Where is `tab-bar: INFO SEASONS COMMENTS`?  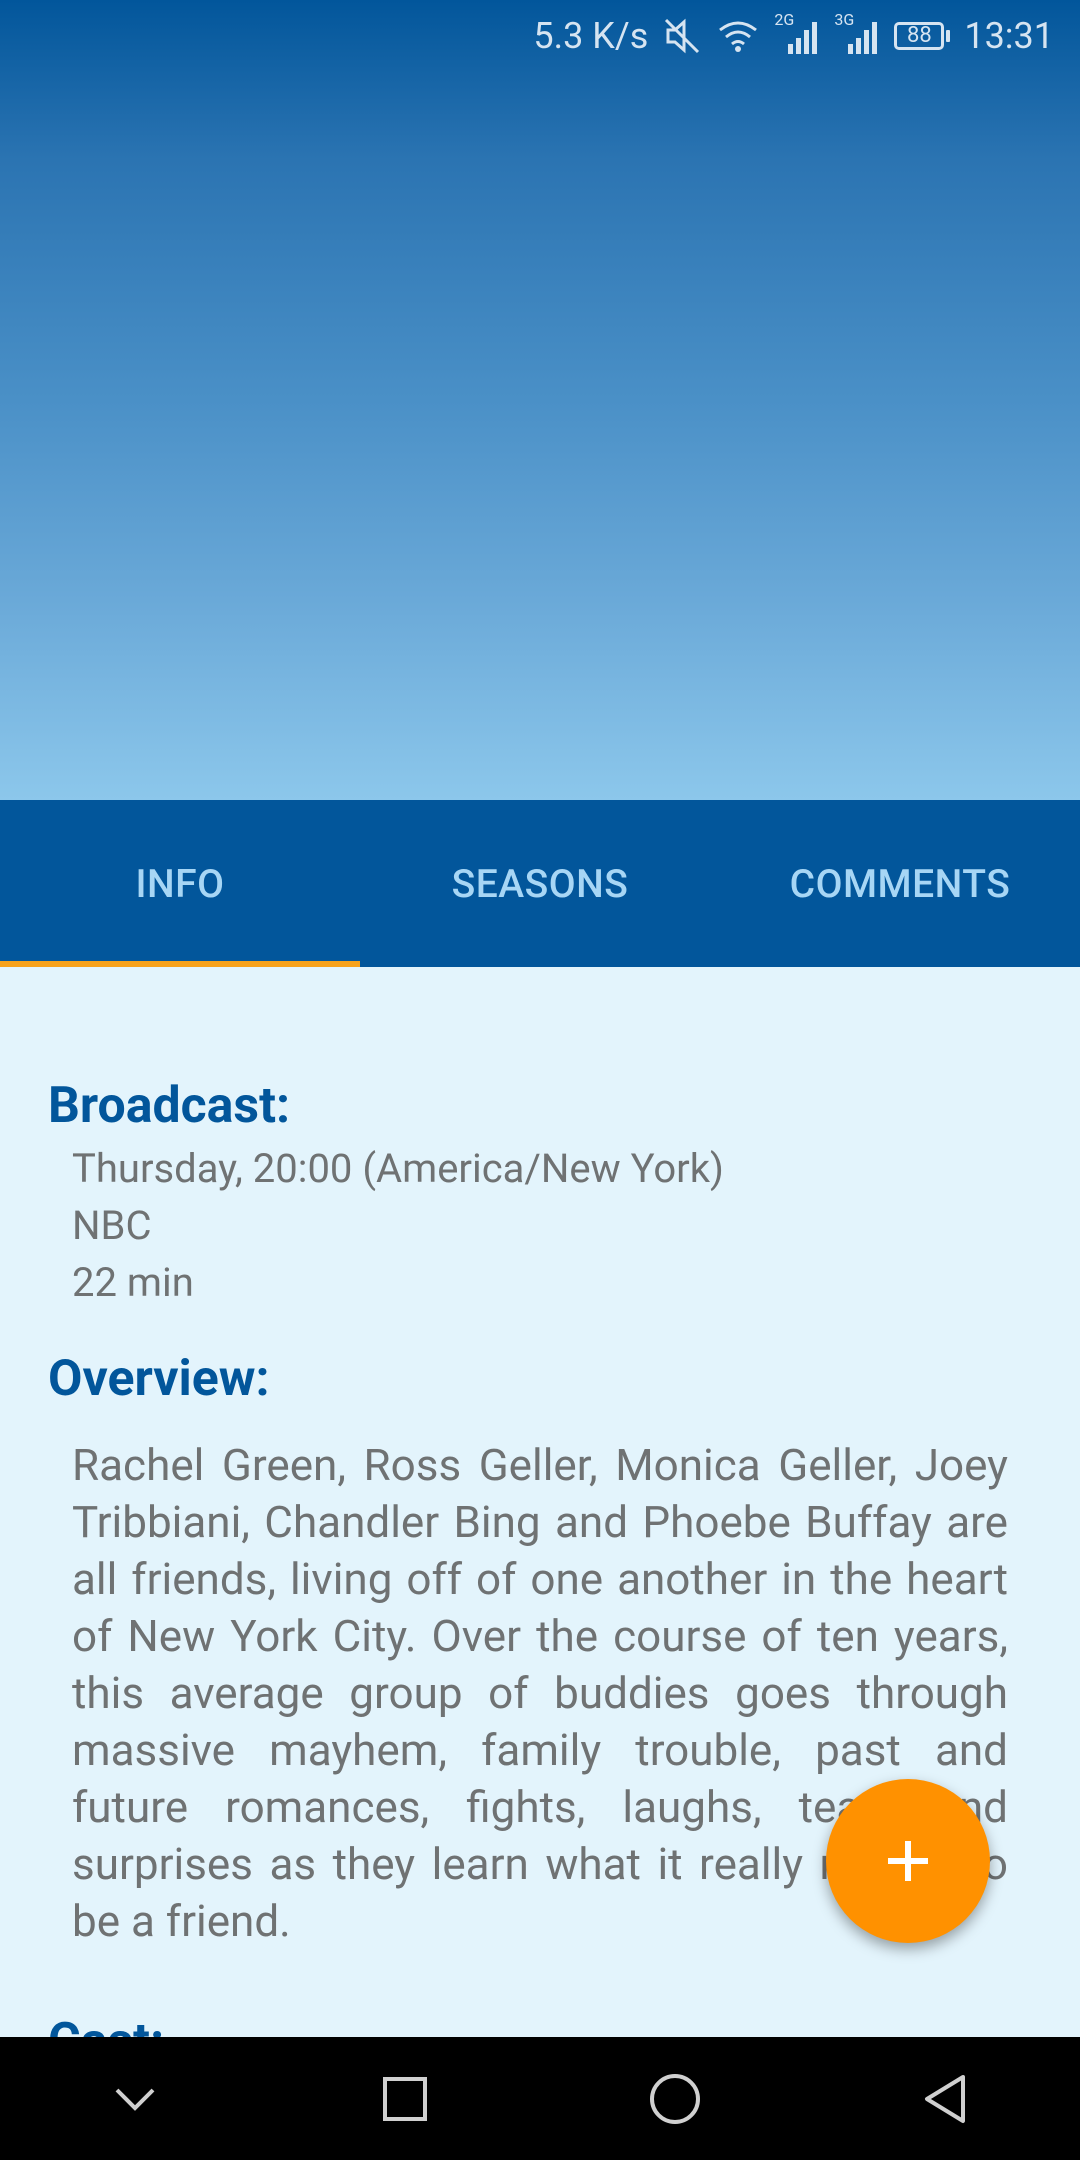
tab-bar: INFO SEASONS COMMENTS is located at coordinates (540, 883).